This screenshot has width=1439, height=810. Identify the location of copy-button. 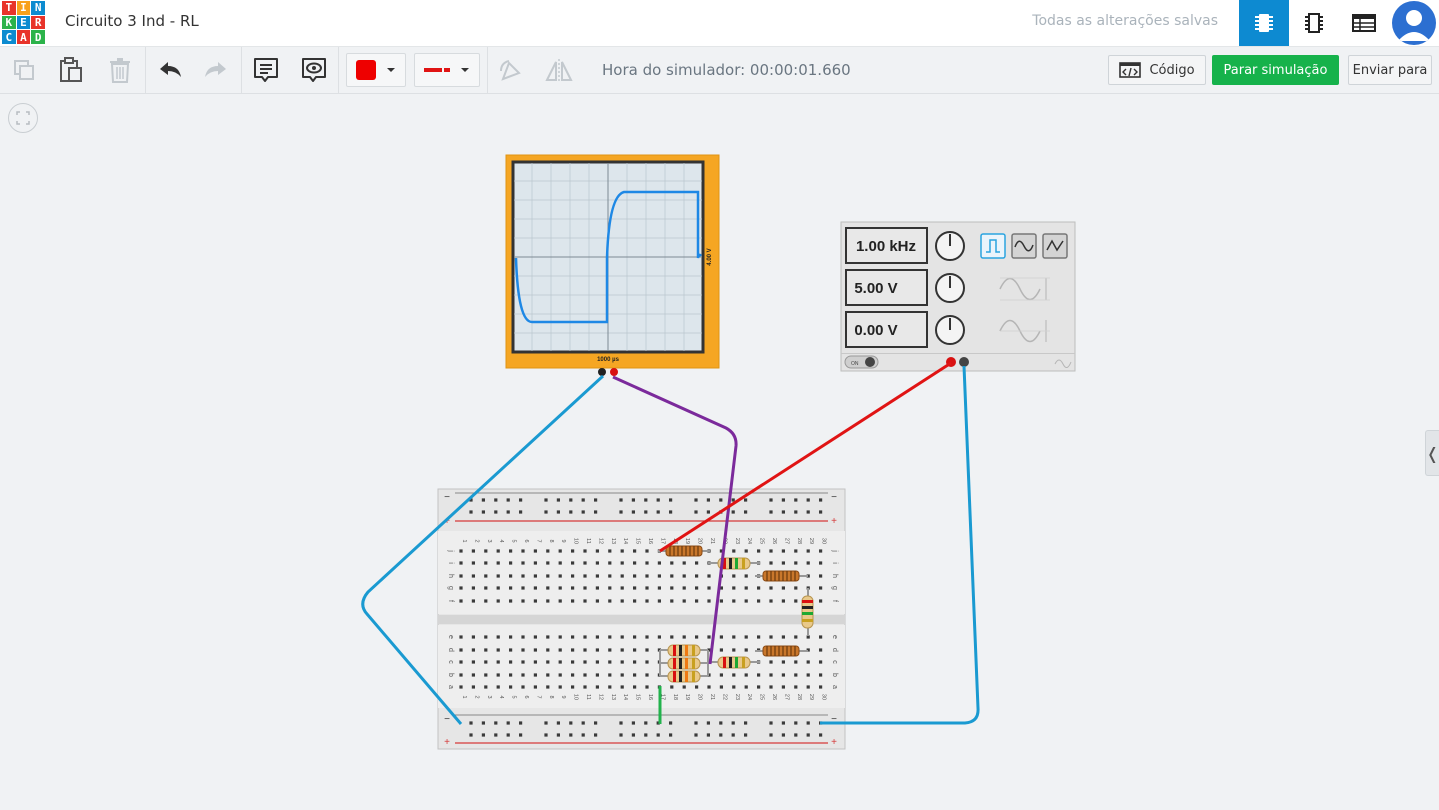
(24, 70).